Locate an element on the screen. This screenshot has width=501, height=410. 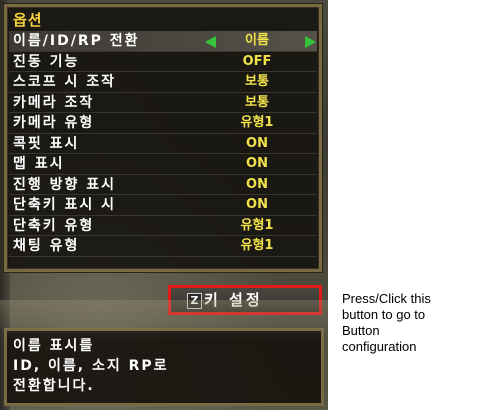
option-row-direction-display: 진행 방향 표시 ON is located at coordinates (163, 185).